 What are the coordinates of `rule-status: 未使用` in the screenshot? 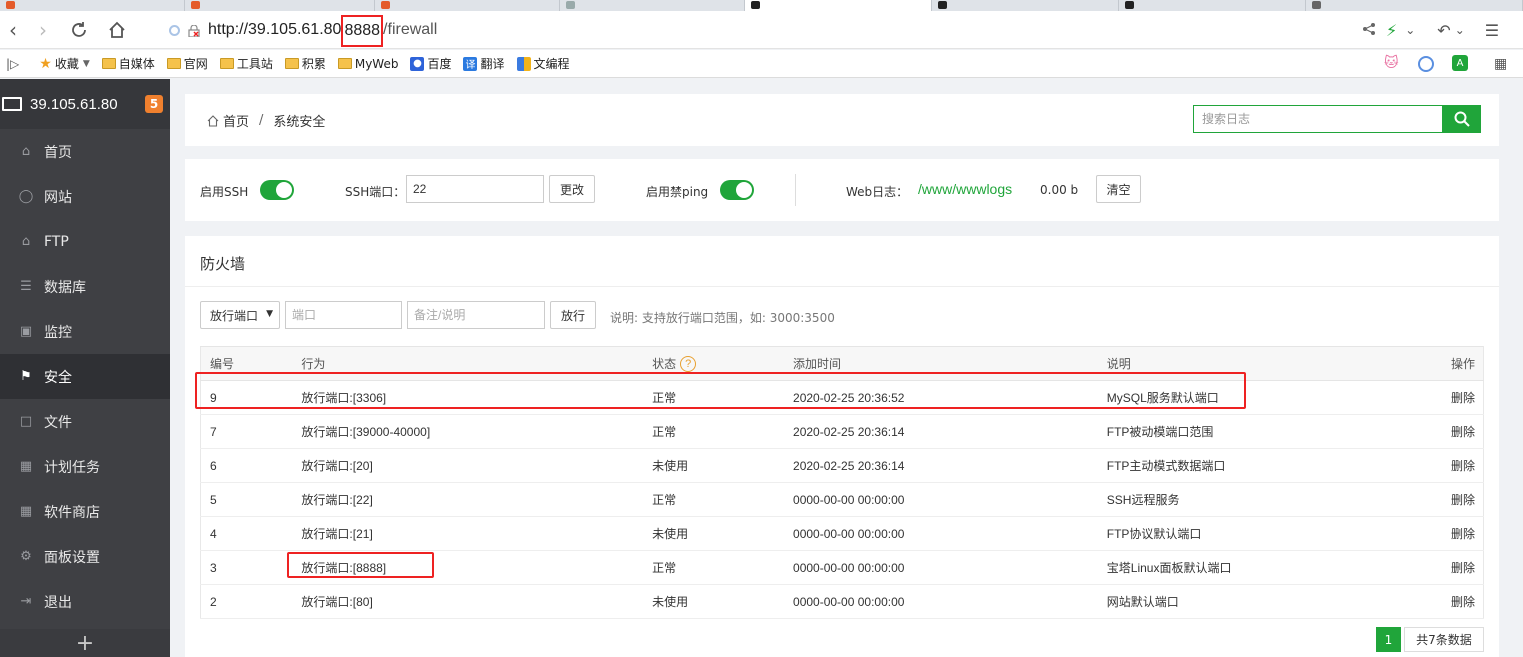 It's located at (714, 533).